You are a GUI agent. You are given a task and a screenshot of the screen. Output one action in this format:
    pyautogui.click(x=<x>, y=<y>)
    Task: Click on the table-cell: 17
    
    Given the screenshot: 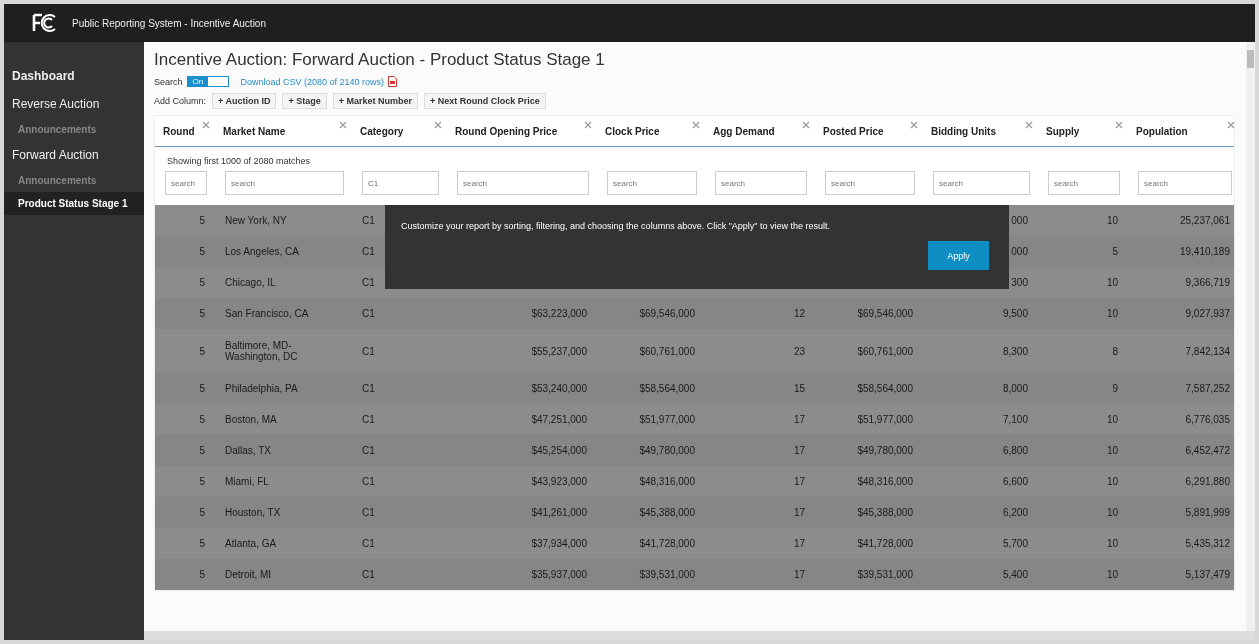 What is the action you would take?
    pyautogui.click(x=799, y=481)
    